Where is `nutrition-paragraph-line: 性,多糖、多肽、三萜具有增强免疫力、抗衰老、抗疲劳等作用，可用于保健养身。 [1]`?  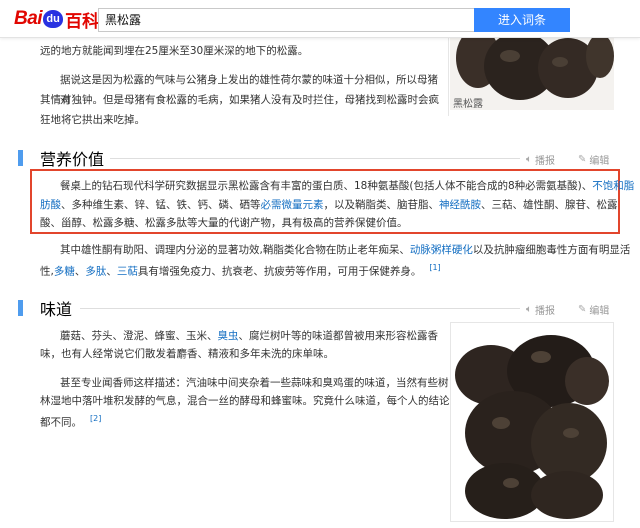 nutrition-paragraph-line: 性,多糖、多肽、三萜具有增强免疫力、抗衰老、抗疲劳等作用，可用于保健养身。 [1] is located at coordinates (330, 270).